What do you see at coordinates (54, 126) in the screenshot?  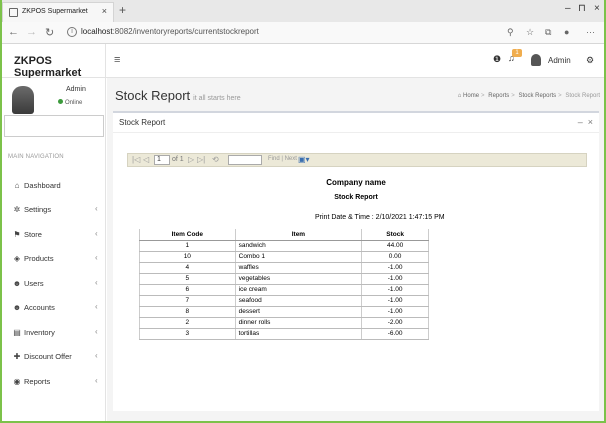 I see `sidebar-search-input` at bounding box center [54, 126].